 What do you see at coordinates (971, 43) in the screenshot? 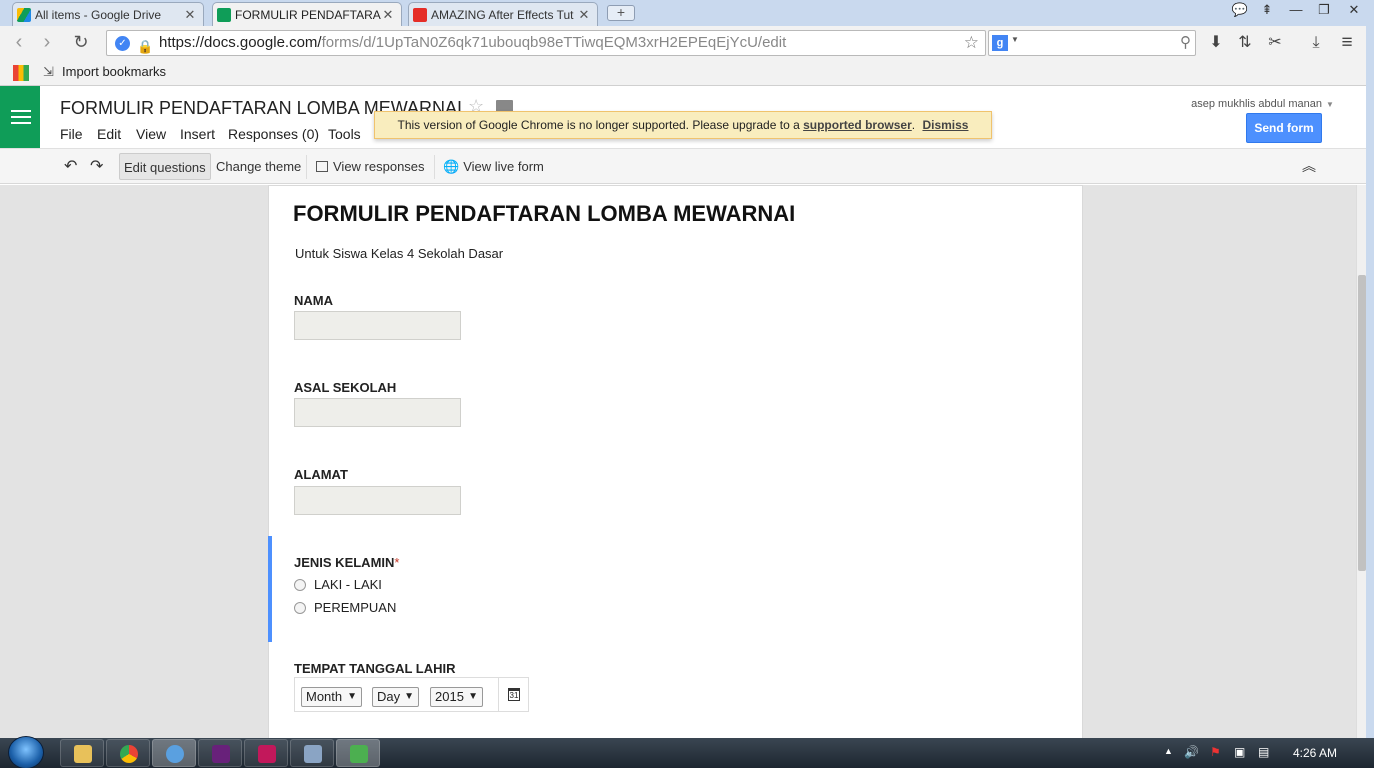
I see `bookmark-star-icon: ☆` at bounding box center [971, 43].